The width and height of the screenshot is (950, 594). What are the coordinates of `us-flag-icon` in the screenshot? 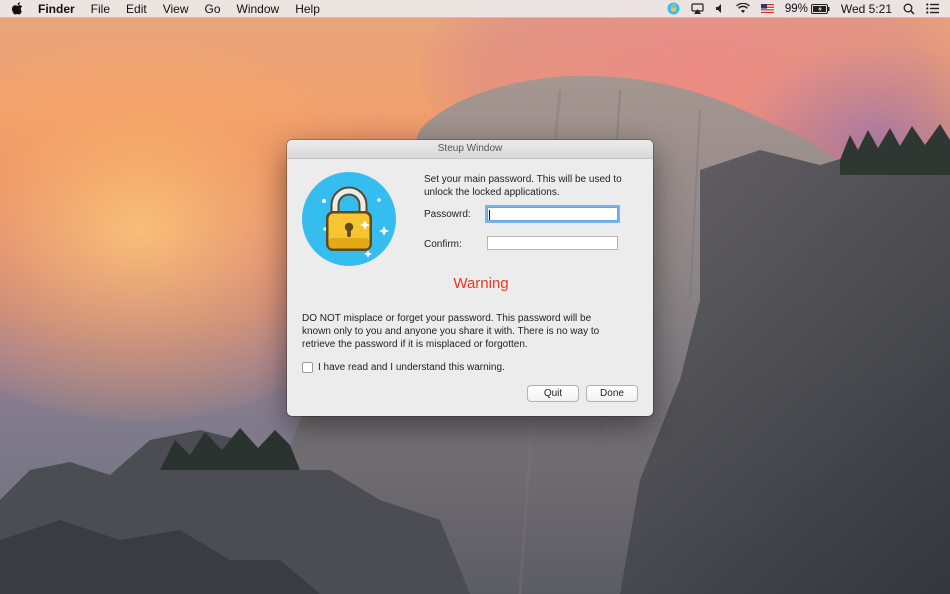 It's located at (767, 8).